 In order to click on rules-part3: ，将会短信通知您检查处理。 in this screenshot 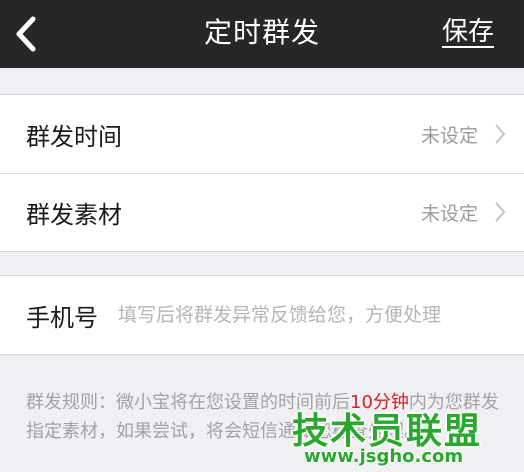, I will do `click(305, 431)`.